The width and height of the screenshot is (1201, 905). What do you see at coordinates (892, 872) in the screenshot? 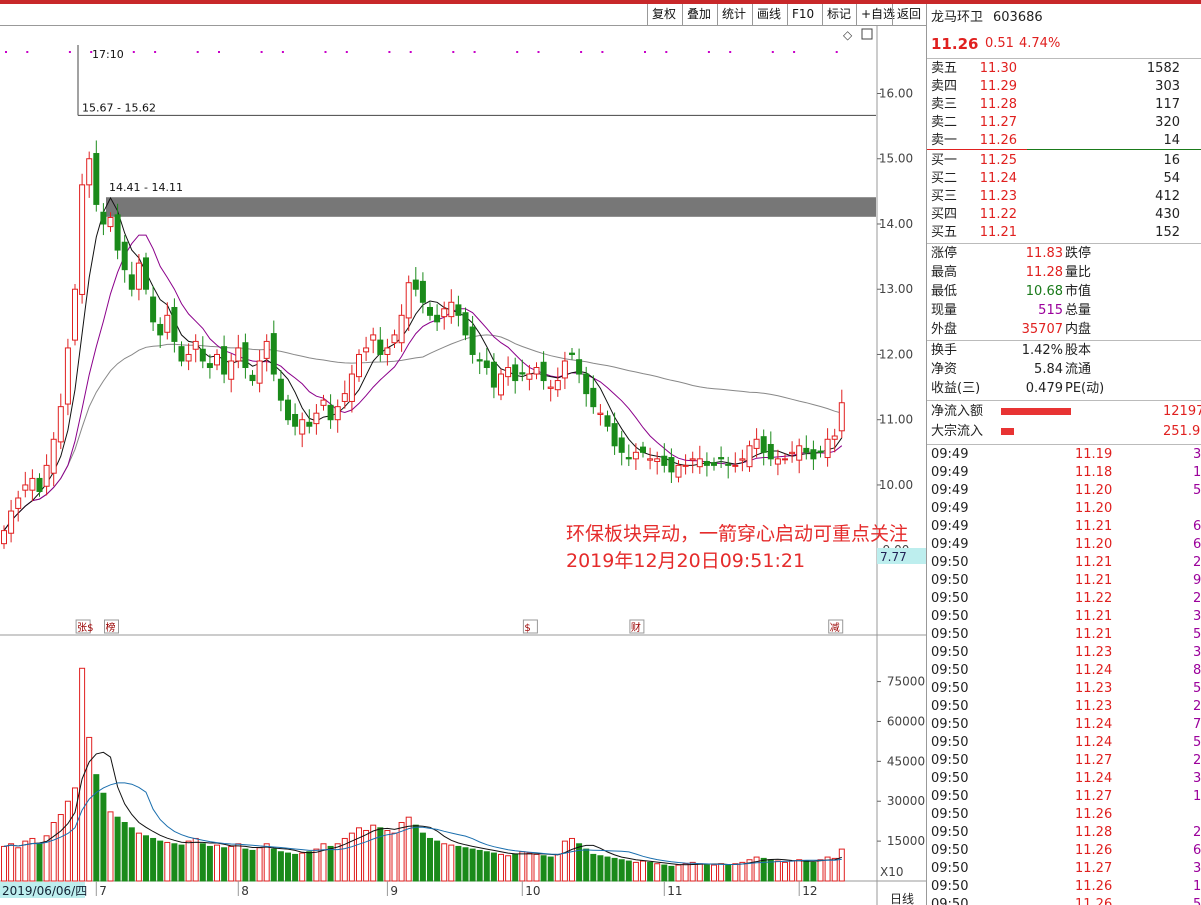
I see `volume-unit-label: X10` at bounding box center [892, 872].